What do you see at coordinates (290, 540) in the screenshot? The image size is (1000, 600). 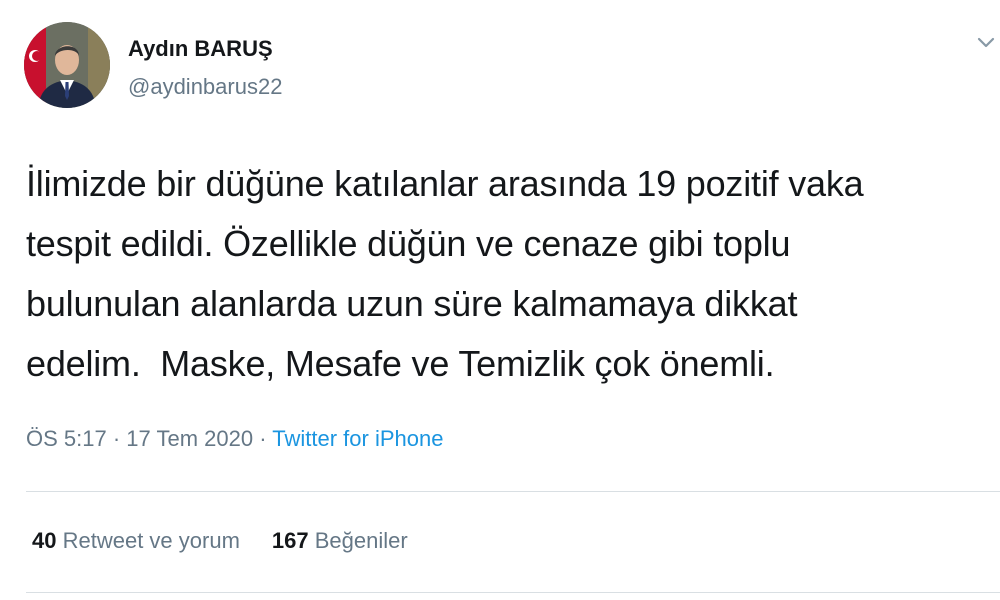 I see `likes-count: 167` at bounding box center [290, 540].